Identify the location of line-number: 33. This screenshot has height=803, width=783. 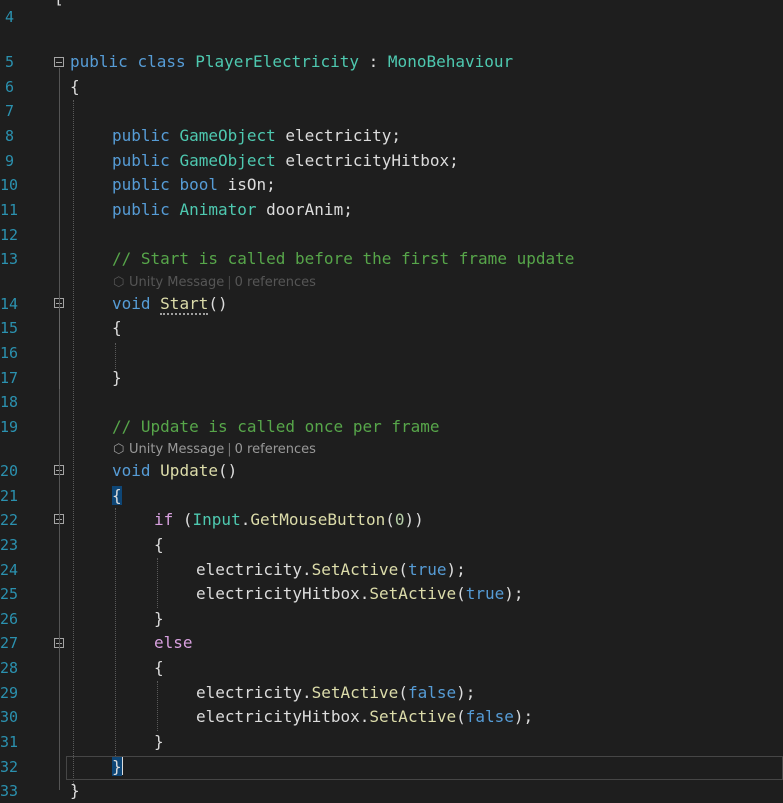
(9, 791).